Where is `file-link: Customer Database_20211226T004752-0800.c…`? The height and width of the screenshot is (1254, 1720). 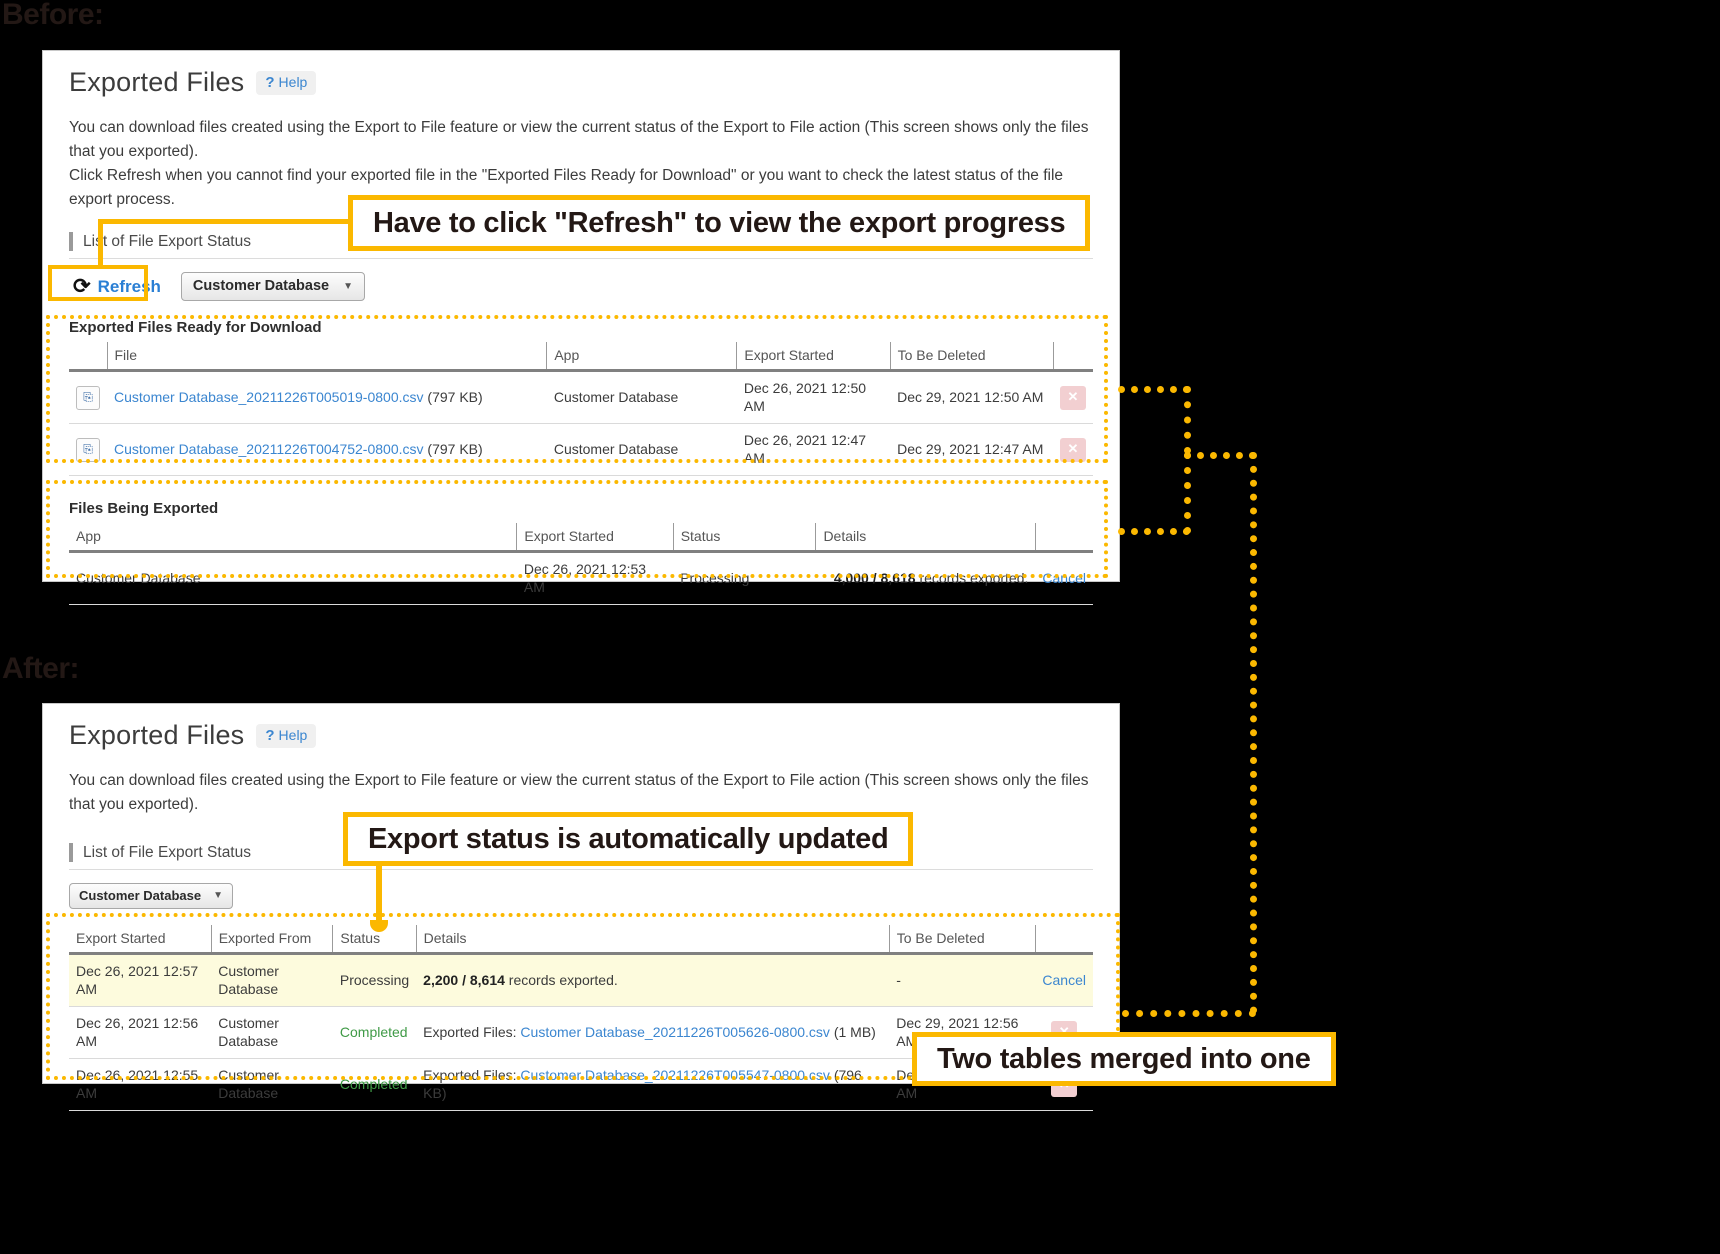
file-link: Customer Database_20211226T004752-0800.c… is located at coordinates (269, 449).